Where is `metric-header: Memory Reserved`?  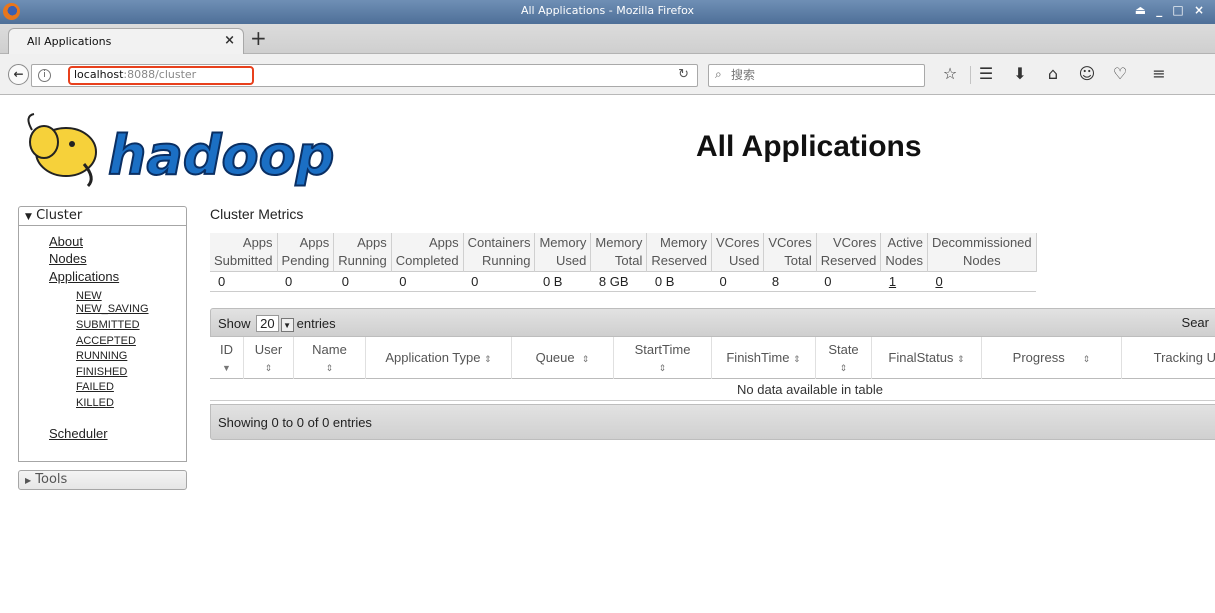
metric-header: Memory Reserved is located at coordinates (679, 252).